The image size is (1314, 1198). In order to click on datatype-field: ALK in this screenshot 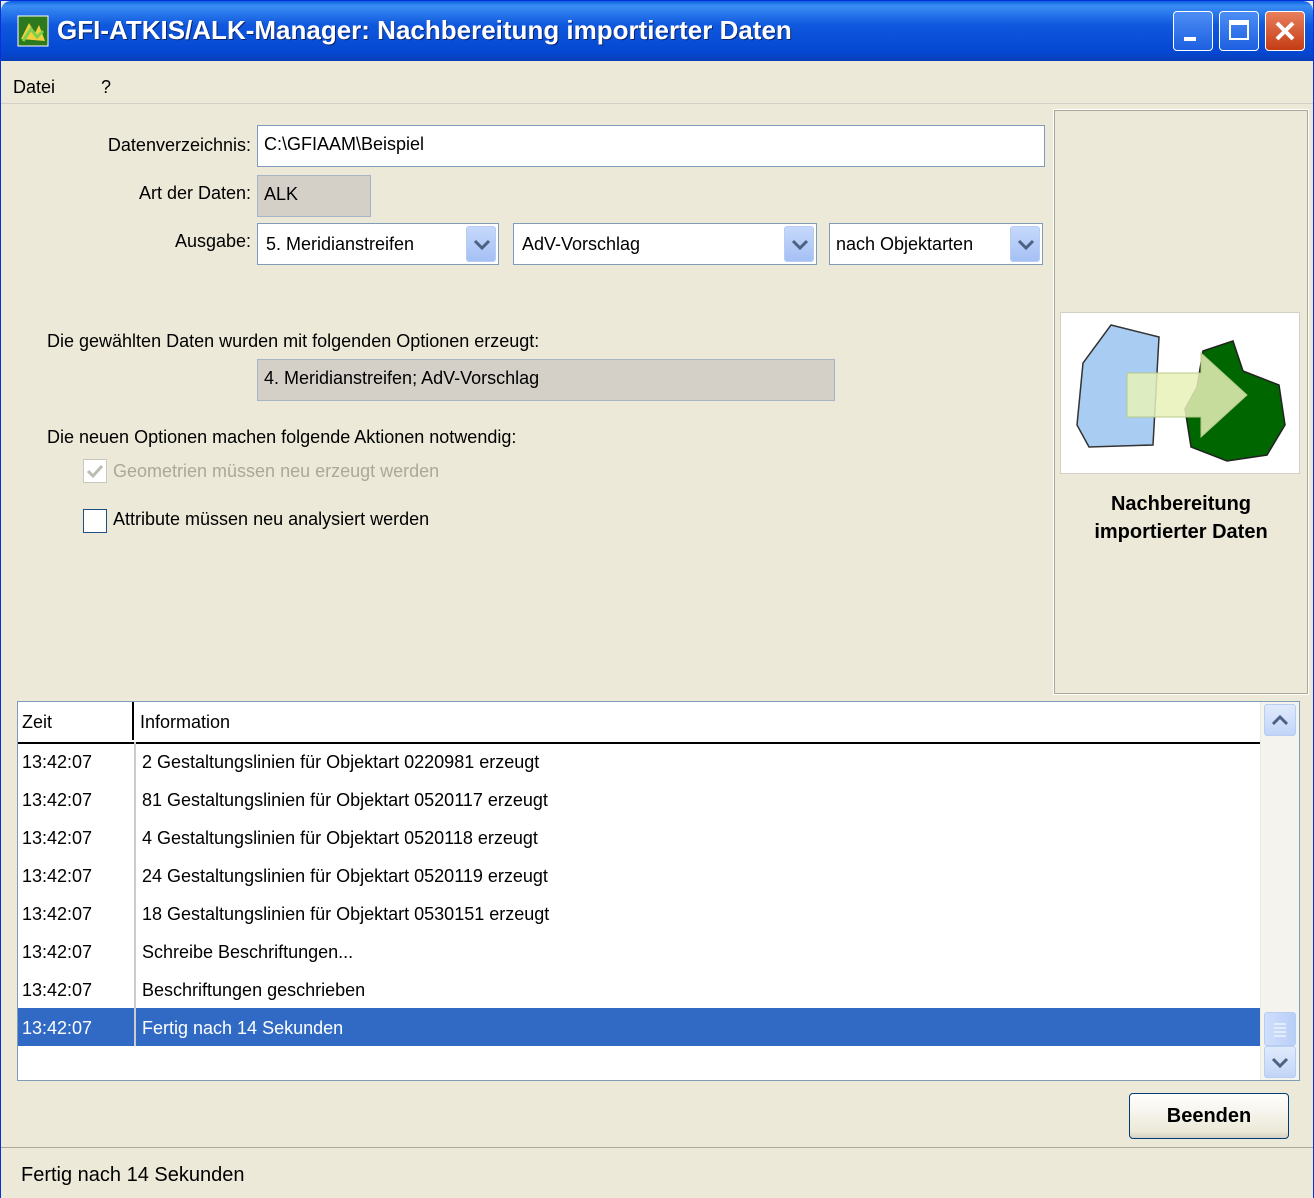, I will do `click(314, 196)`.